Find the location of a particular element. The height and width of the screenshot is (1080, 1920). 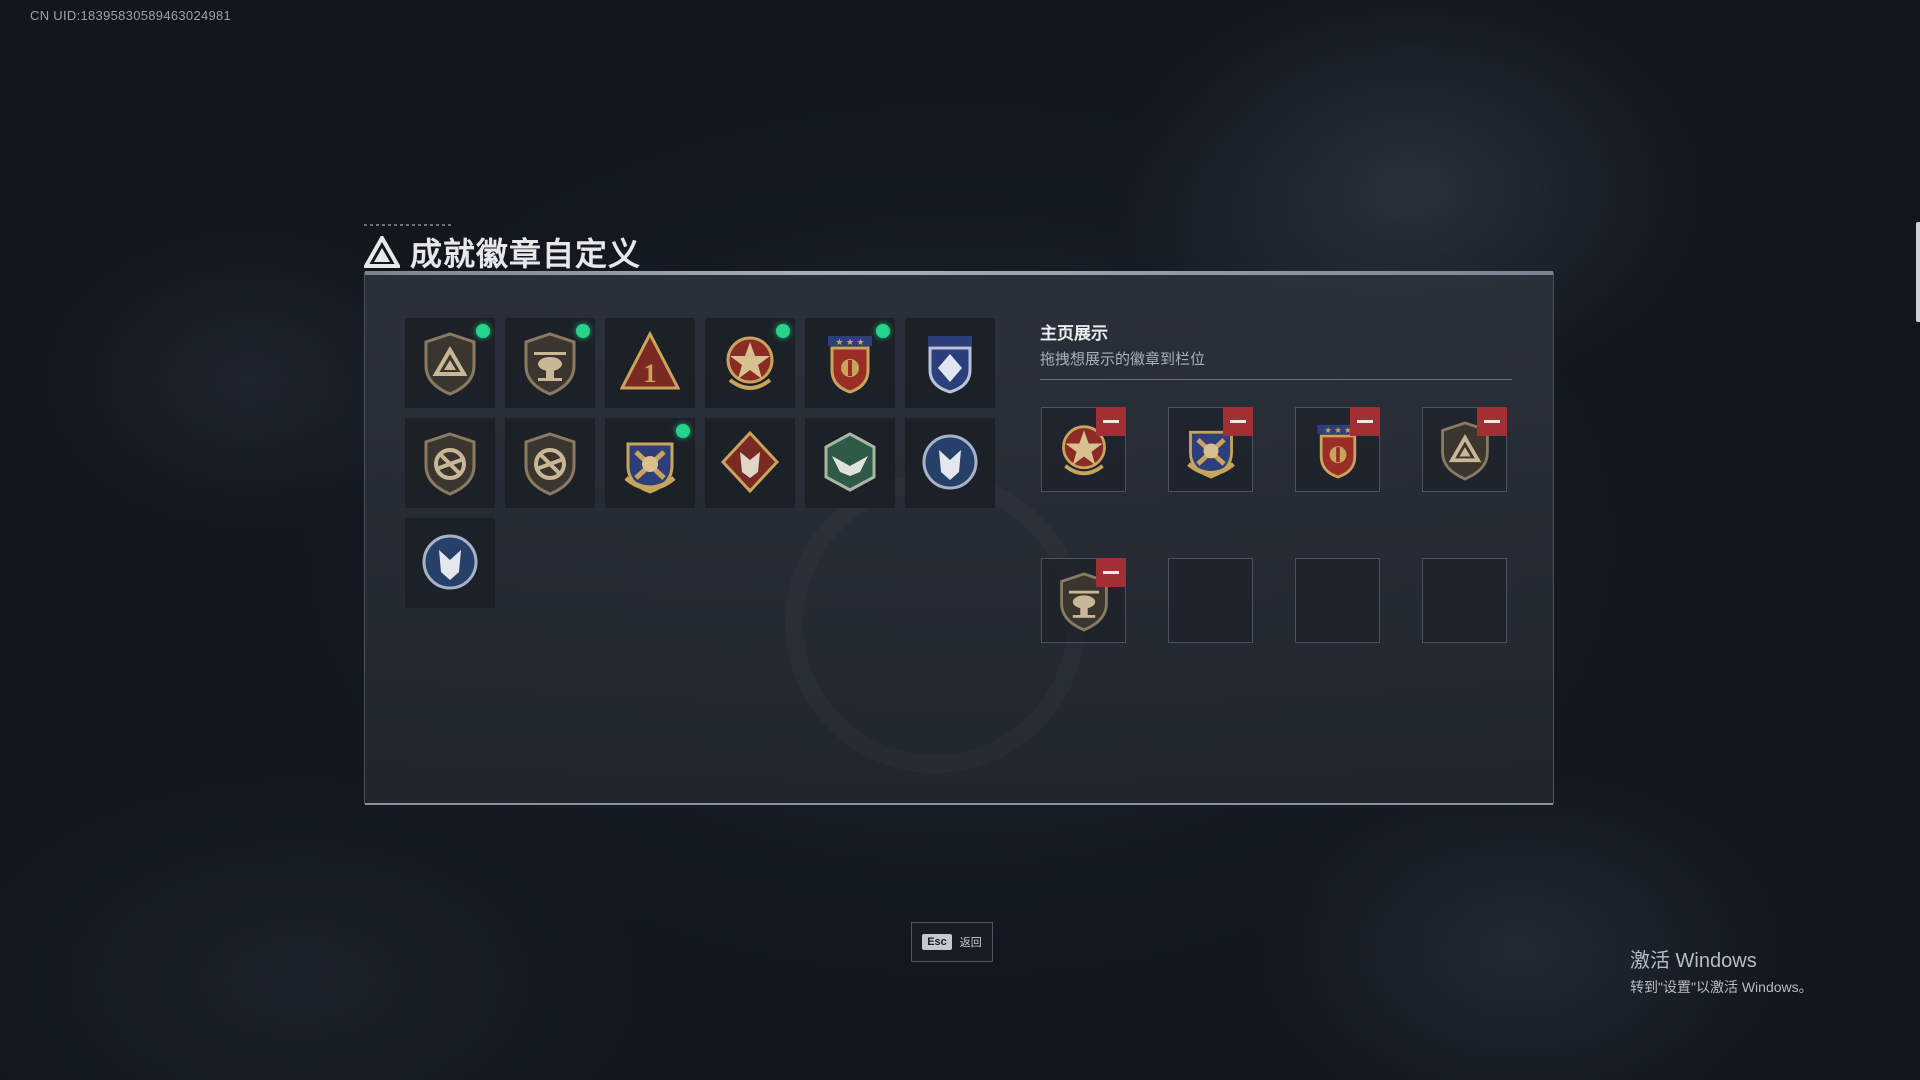

diamond-crest-badge-icon is located at coordinates (950, 365).